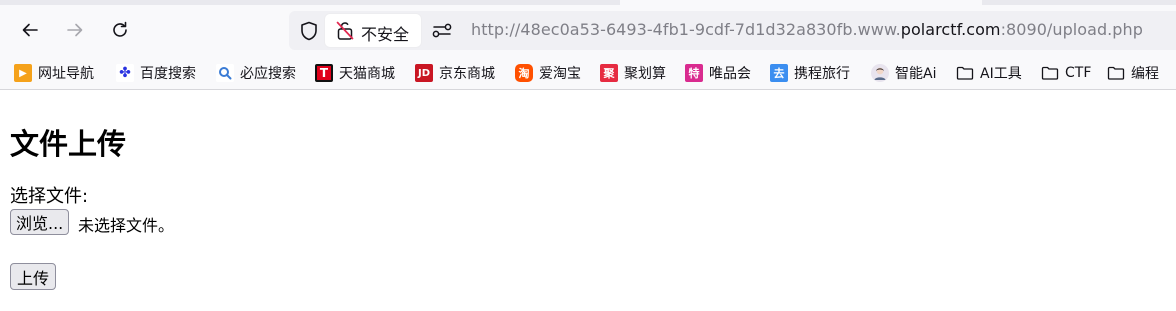  What do you see at coordinates (33, 276) in the screenshot?
I see `upload-button: 上传` at bounding box center [33, 276].